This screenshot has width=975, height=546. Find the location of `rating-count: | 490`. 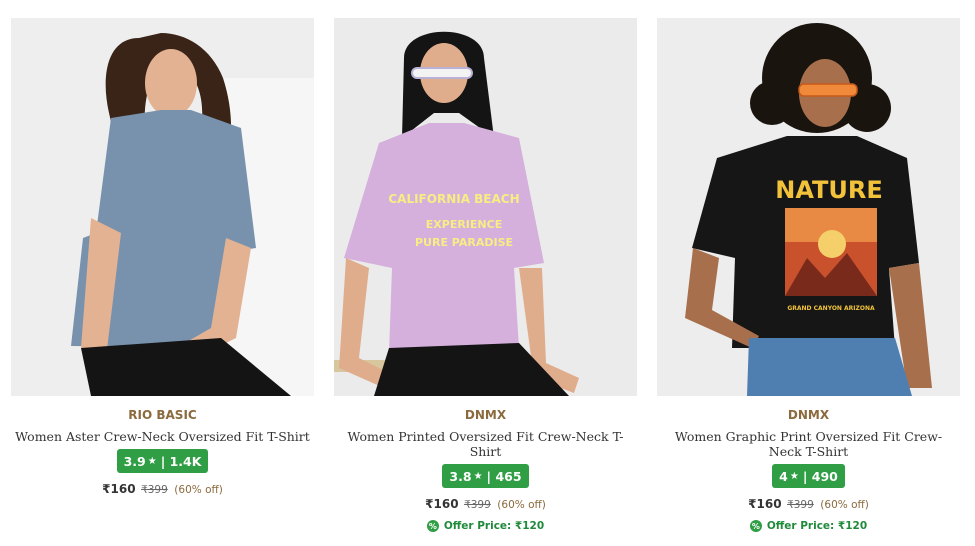

rating-count: | 490 is located at coordinates (820, 476).